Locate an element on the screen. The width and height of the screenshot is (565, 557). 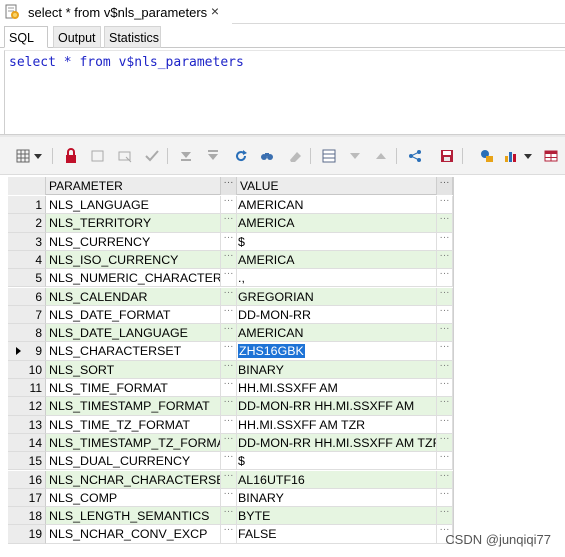
chart-icon is located at coordinates (511, 156).